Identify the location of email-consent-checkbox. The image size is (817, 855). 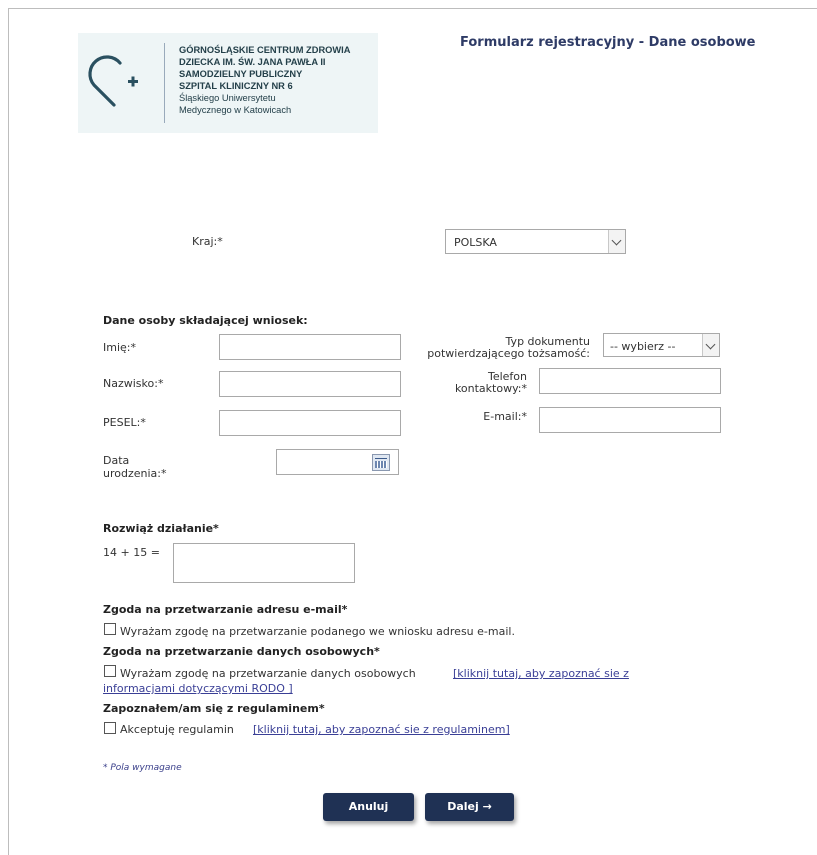
(110, 629).